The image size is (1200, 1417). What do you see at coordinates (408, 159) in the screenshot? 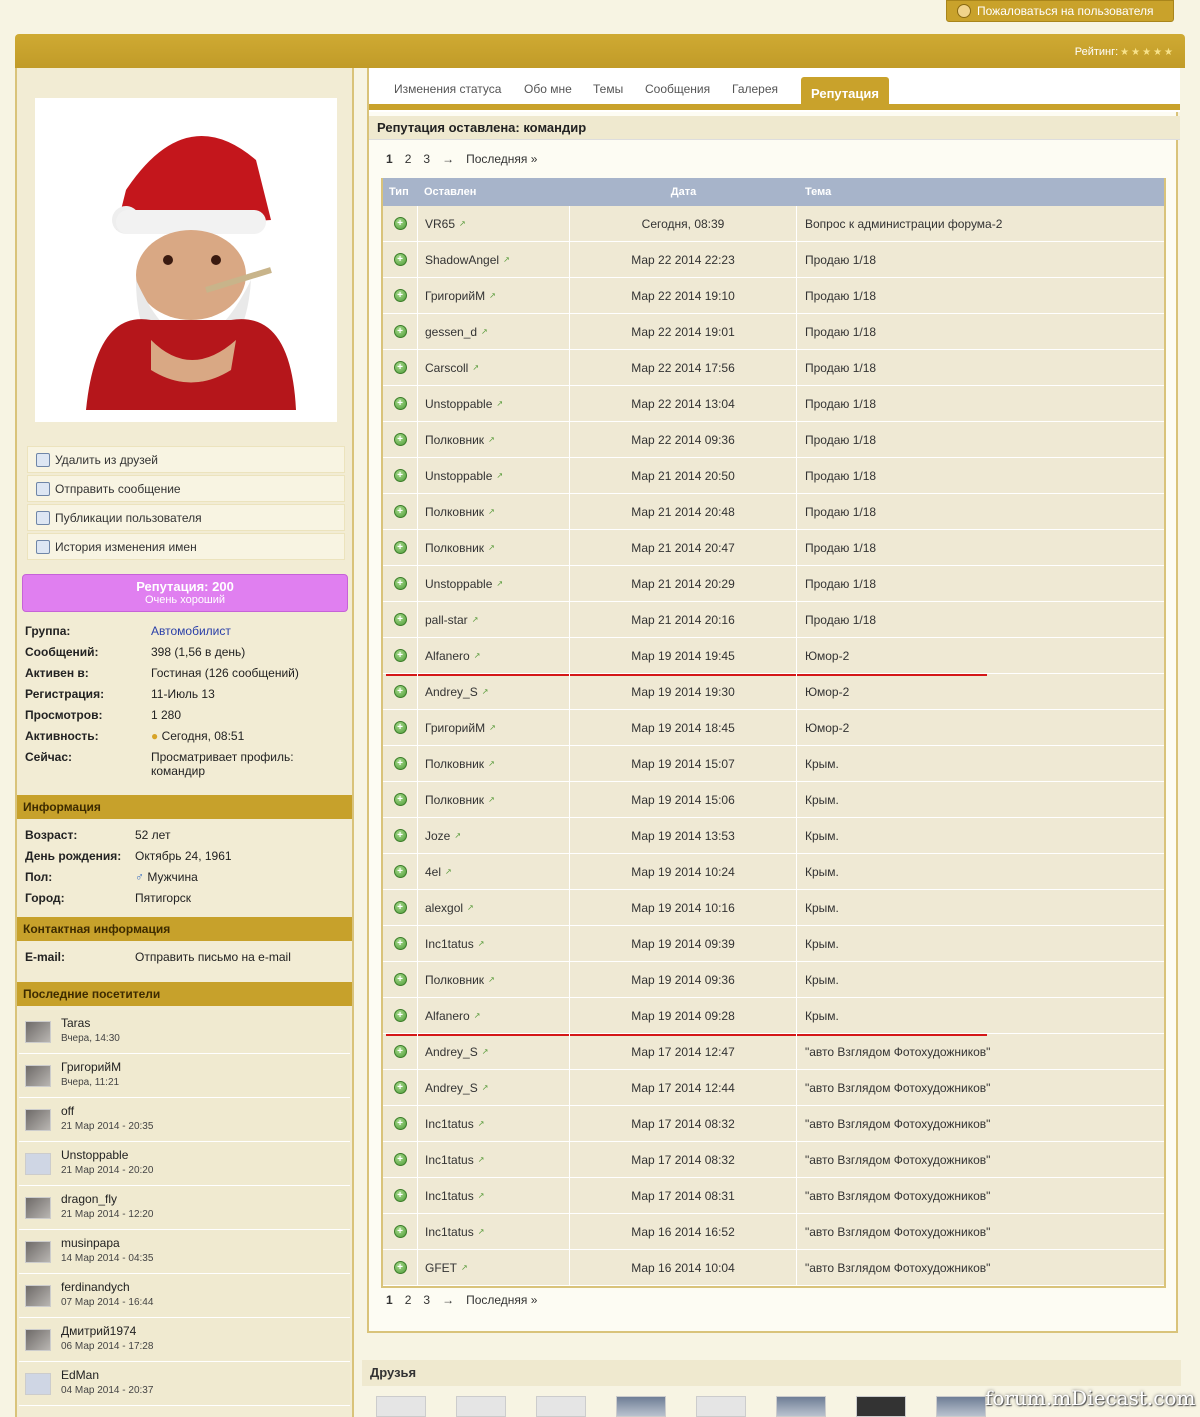
I see `page-link: 2` at bounding box center [408, 159].